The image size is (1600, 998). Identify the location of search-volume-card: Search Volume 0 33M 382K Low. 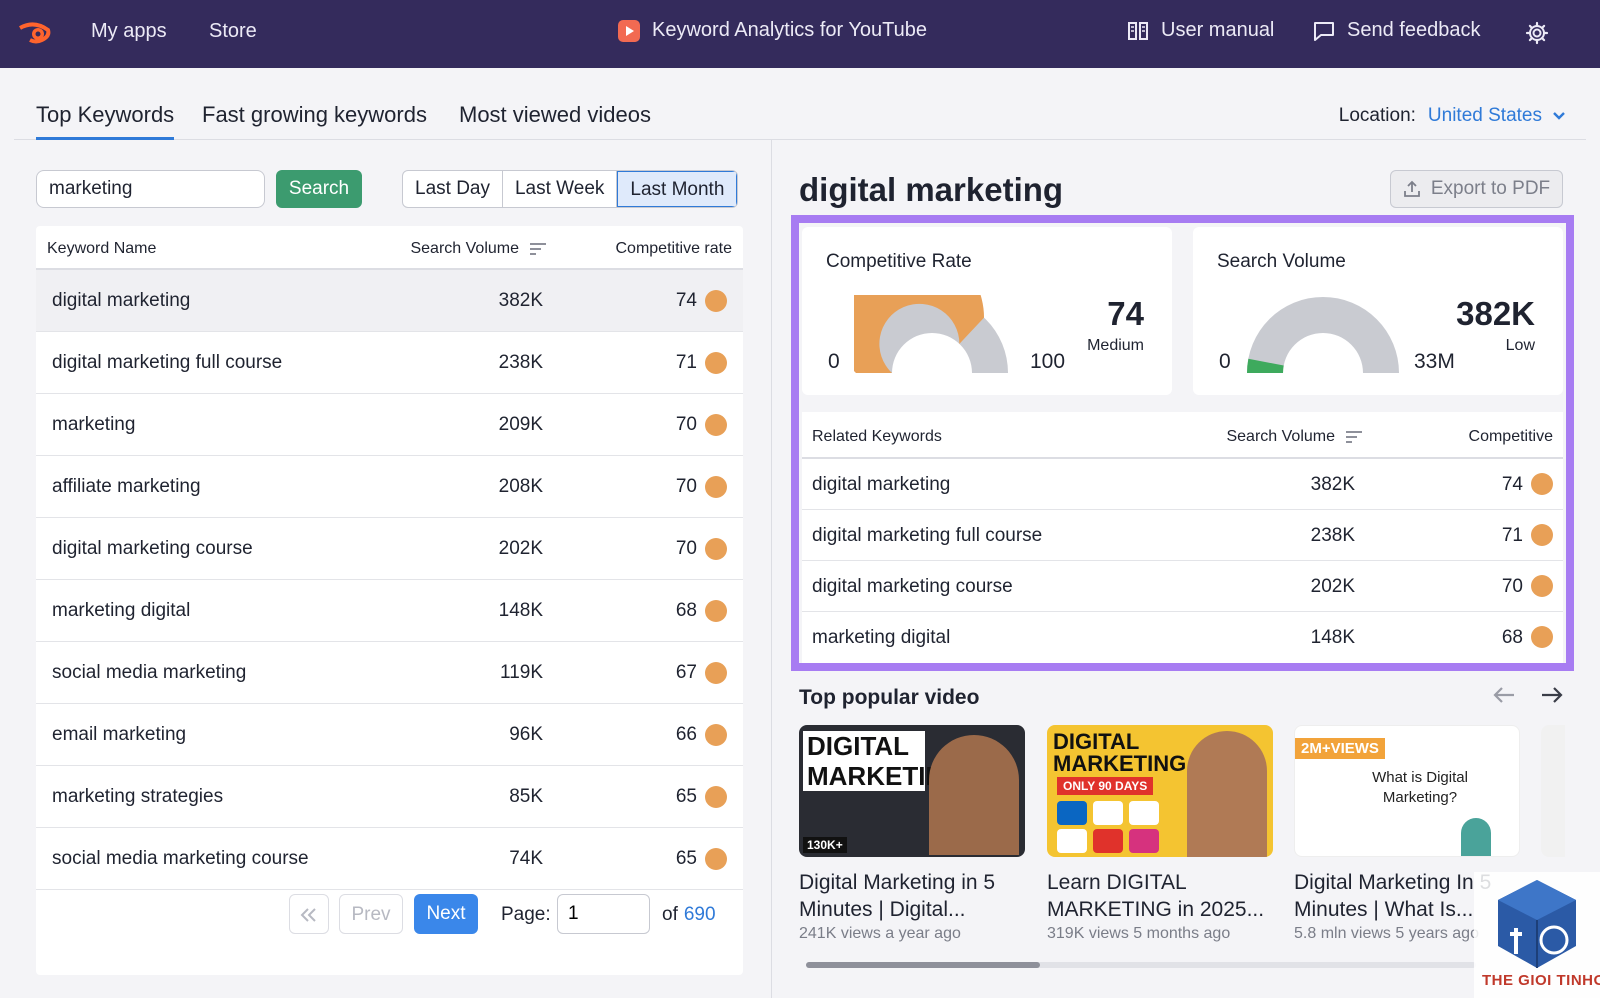
(1378, 311).